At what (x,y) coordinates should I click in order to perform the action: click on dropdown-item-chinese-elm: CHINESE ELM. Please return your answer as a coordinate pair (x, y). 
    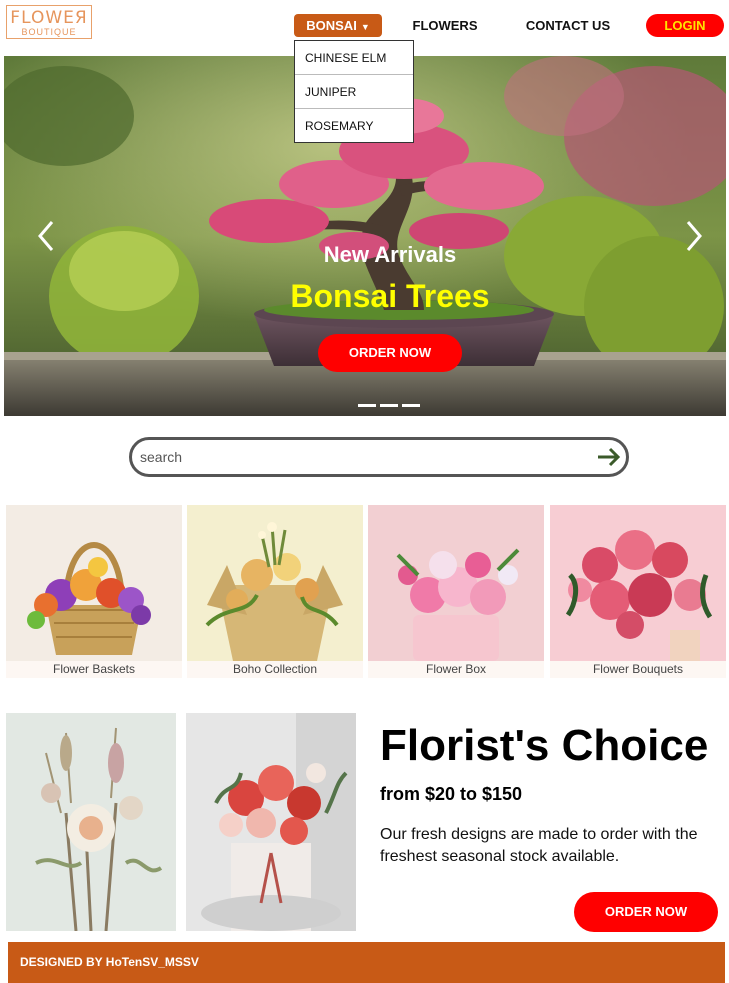
    Looking at the image, I should click on (354, 58).